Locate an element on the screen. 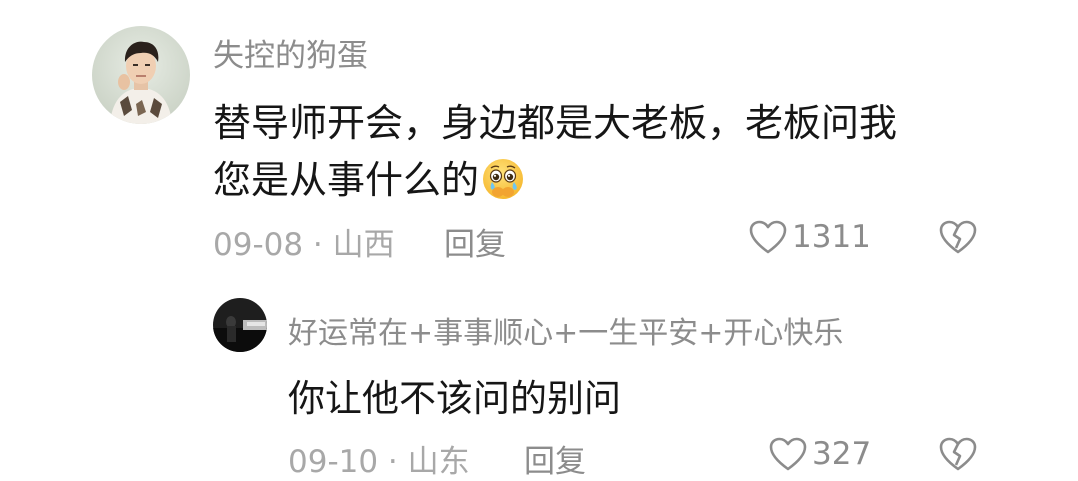  holding-back-tears-emoji-icon is located at coordinates (503, 183).